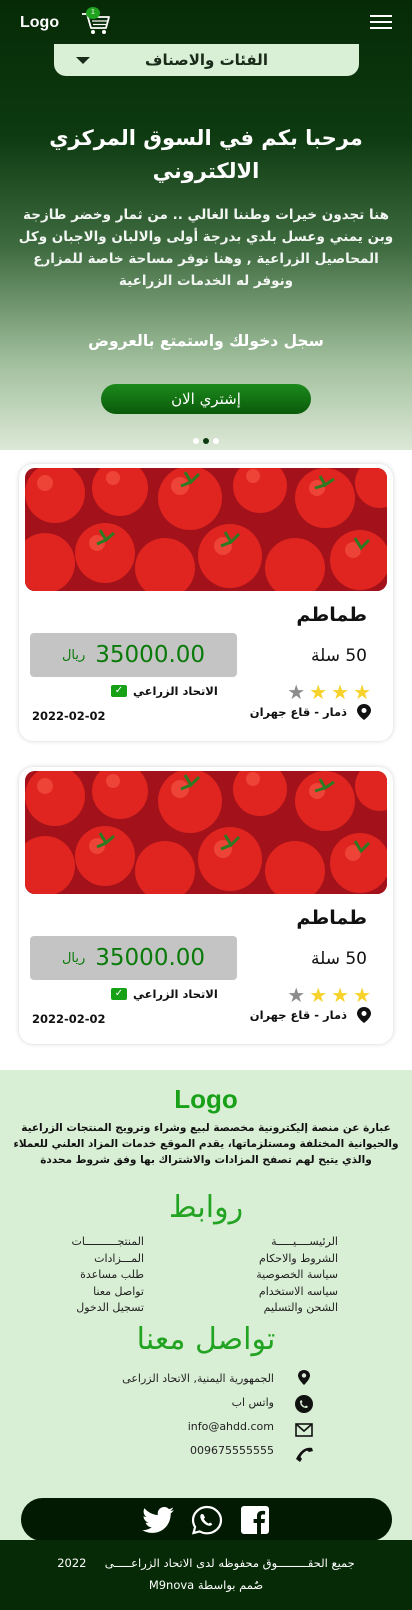 This screenshot has height=1610, width=412. I want to click on carousel-indicators, so click(206, 441).